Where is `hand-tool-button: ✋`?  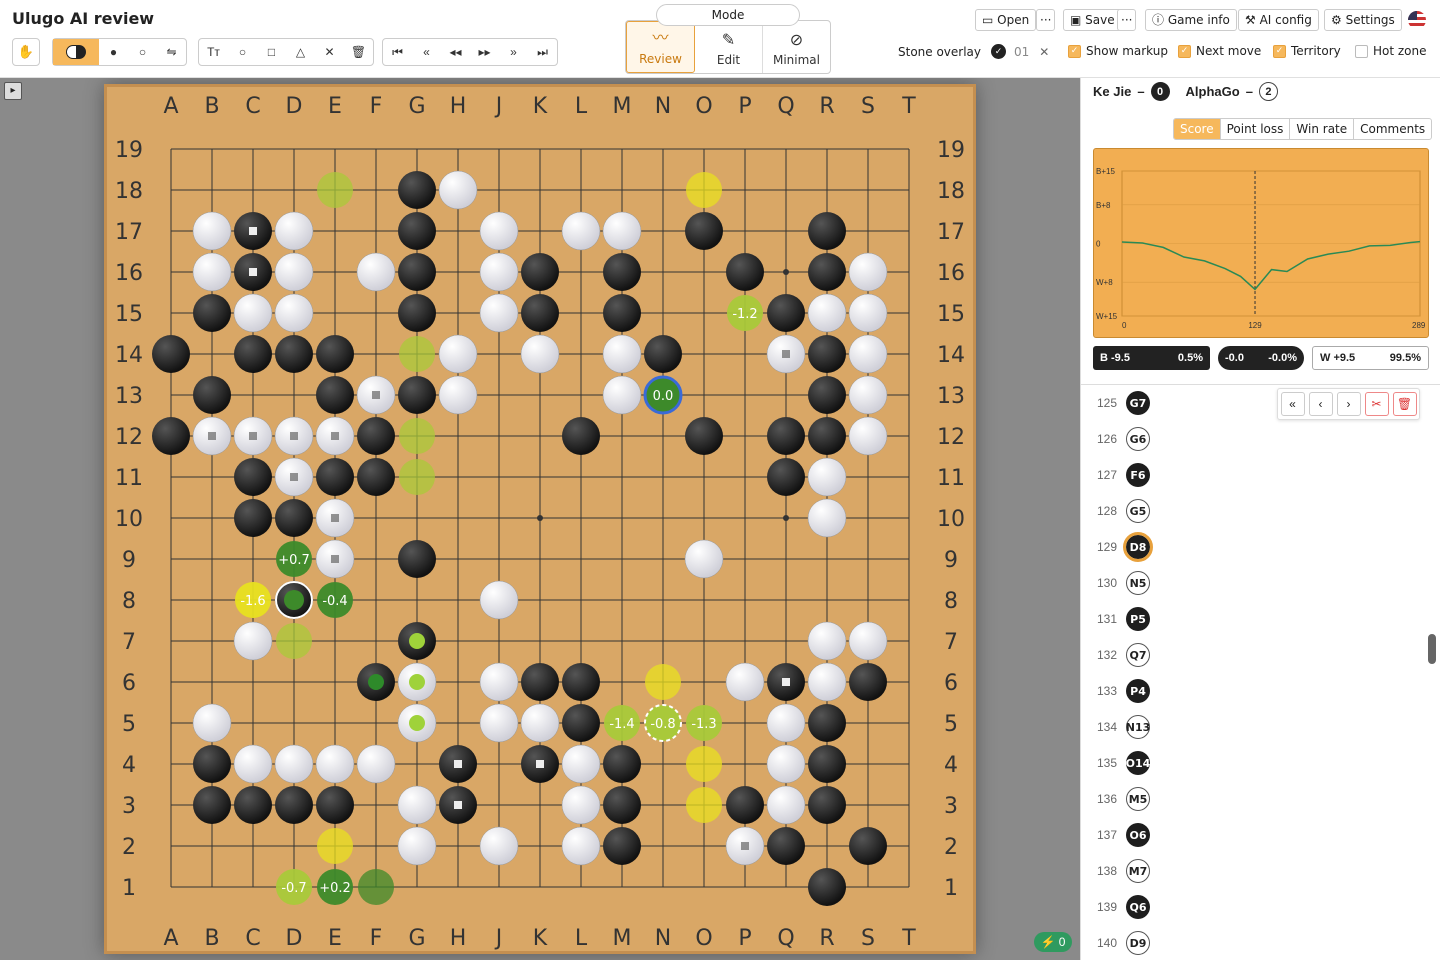
hand-tool-button: ✋ is located at coordinates (26, 52).